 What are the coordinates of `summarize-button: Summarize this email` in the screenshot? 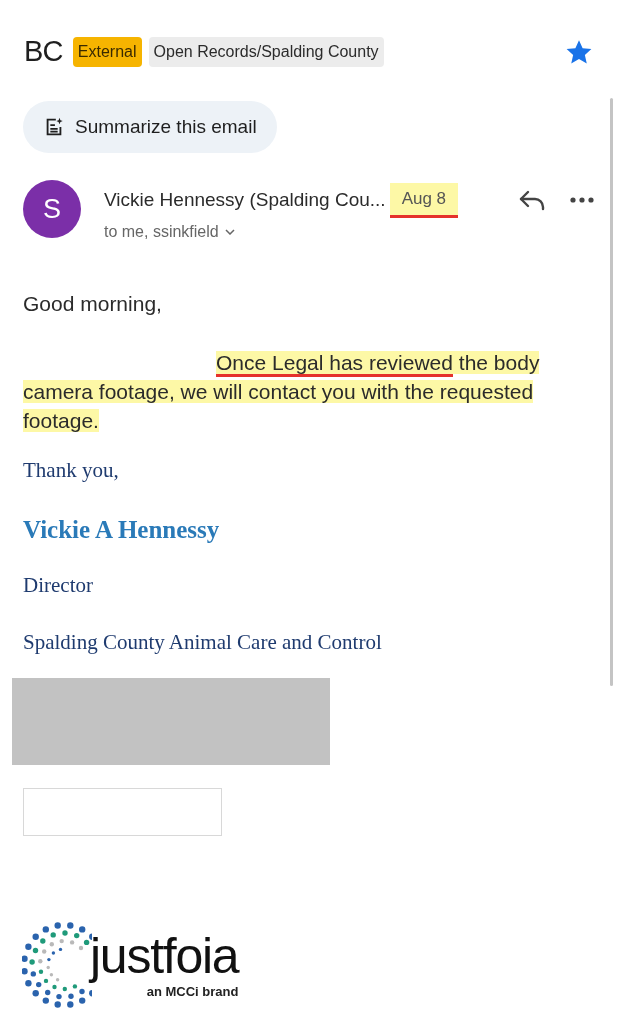 It's located at (150, 127).